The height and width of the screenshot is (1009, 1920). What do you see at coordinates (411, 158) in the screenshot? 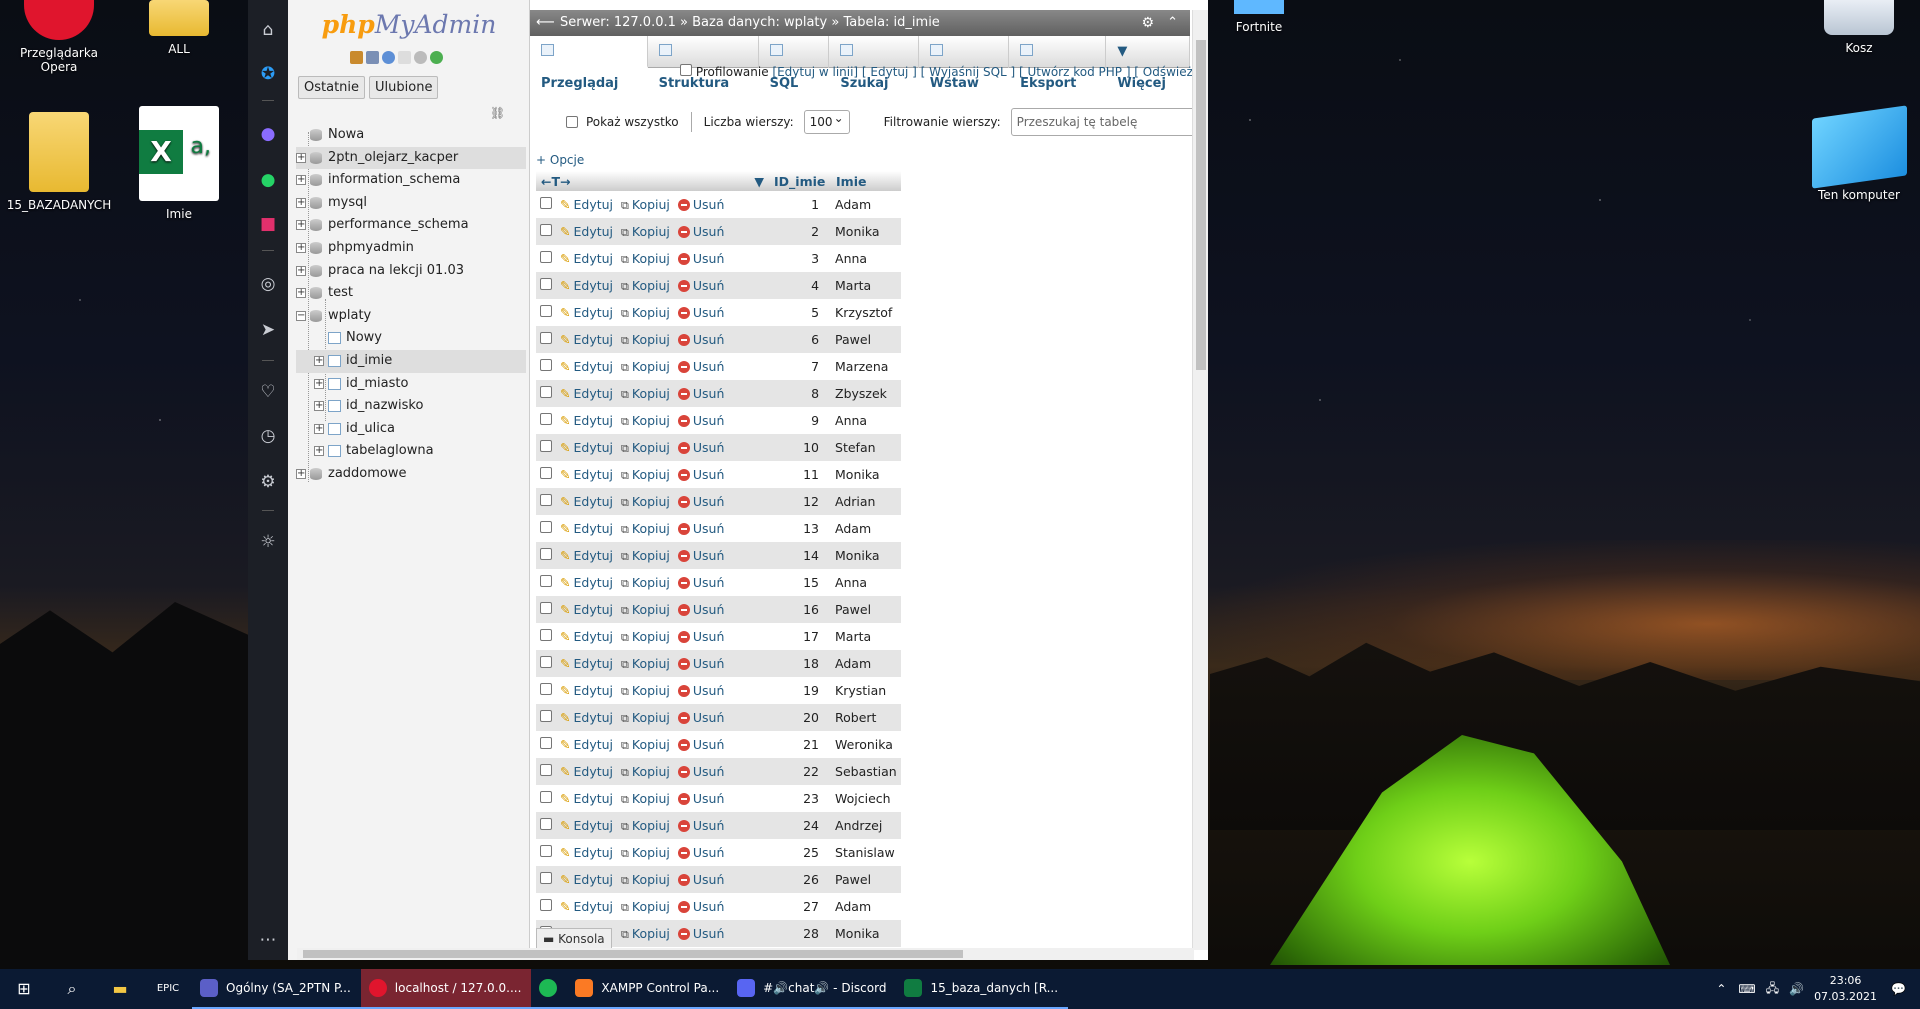
I see `tree-item-db: +2ptn_olejarz_kacper` at bounding box center [411, 158].